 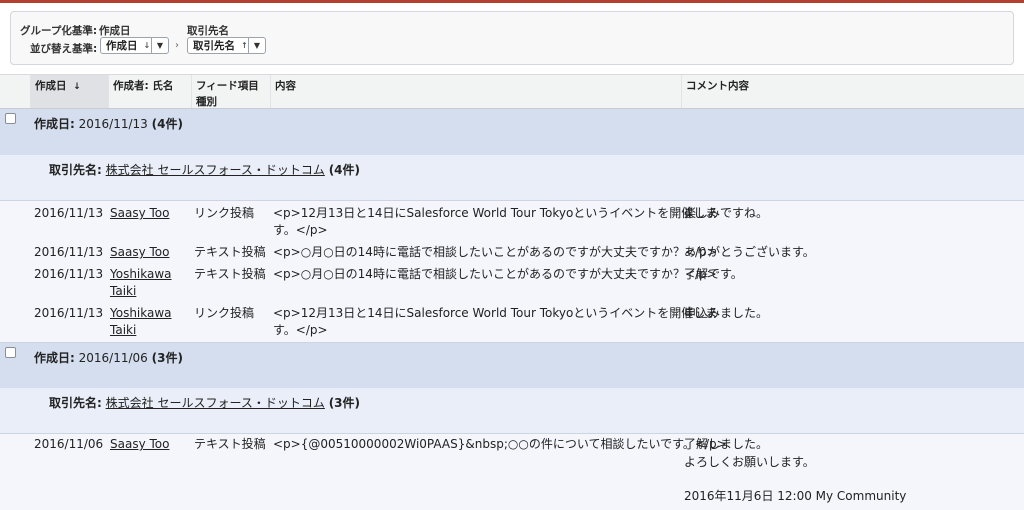 What do you see at coordinates (726, 444) in the screenshot?
I see `cell-comment: 了解しました。` at bounding box center [726, 444].